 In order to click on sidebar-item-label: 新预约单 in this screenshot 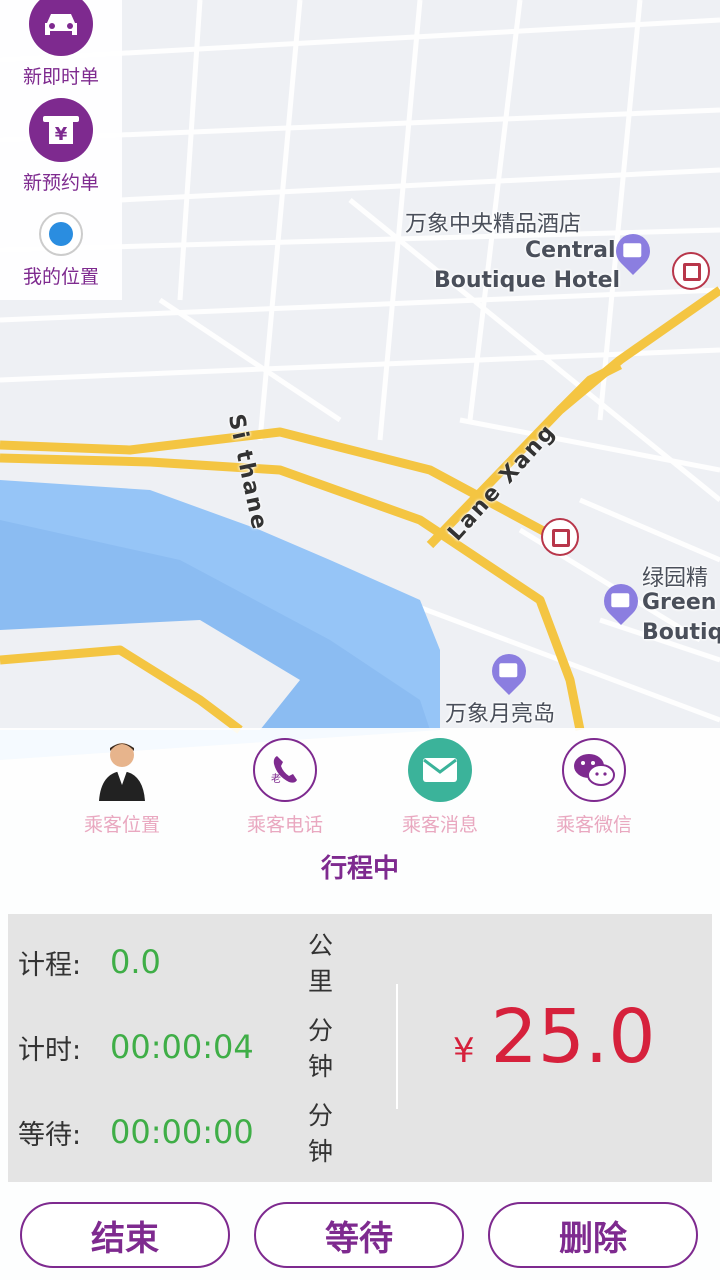, I will do `click(60, 183)`.